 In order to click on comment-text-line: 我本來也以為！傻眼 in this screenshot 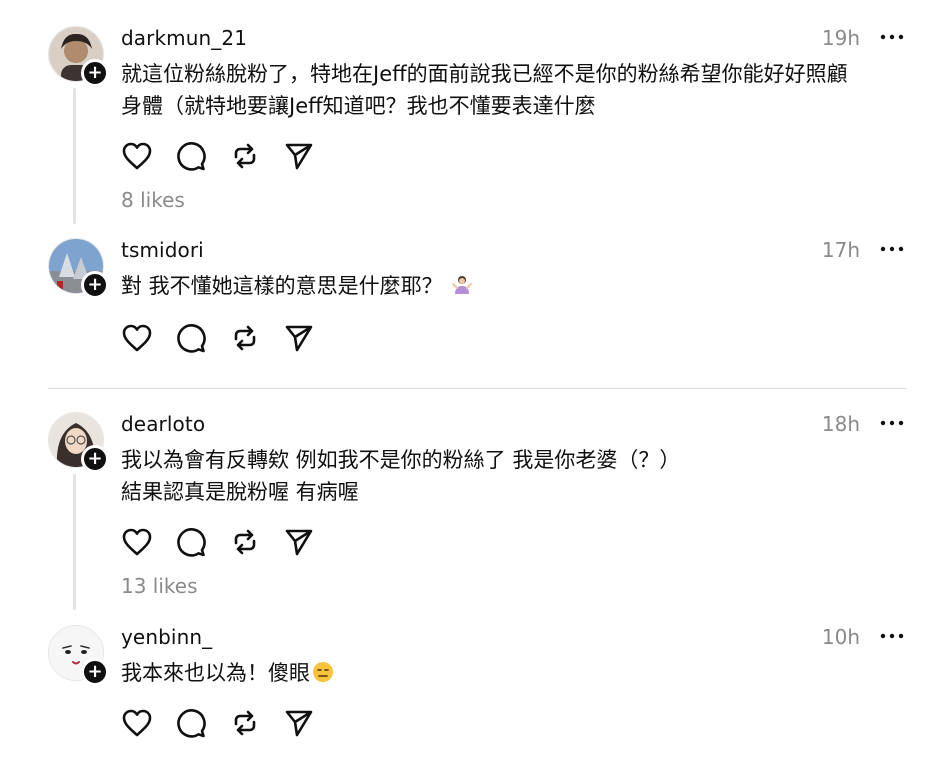, I will do `click(516, 674)`.